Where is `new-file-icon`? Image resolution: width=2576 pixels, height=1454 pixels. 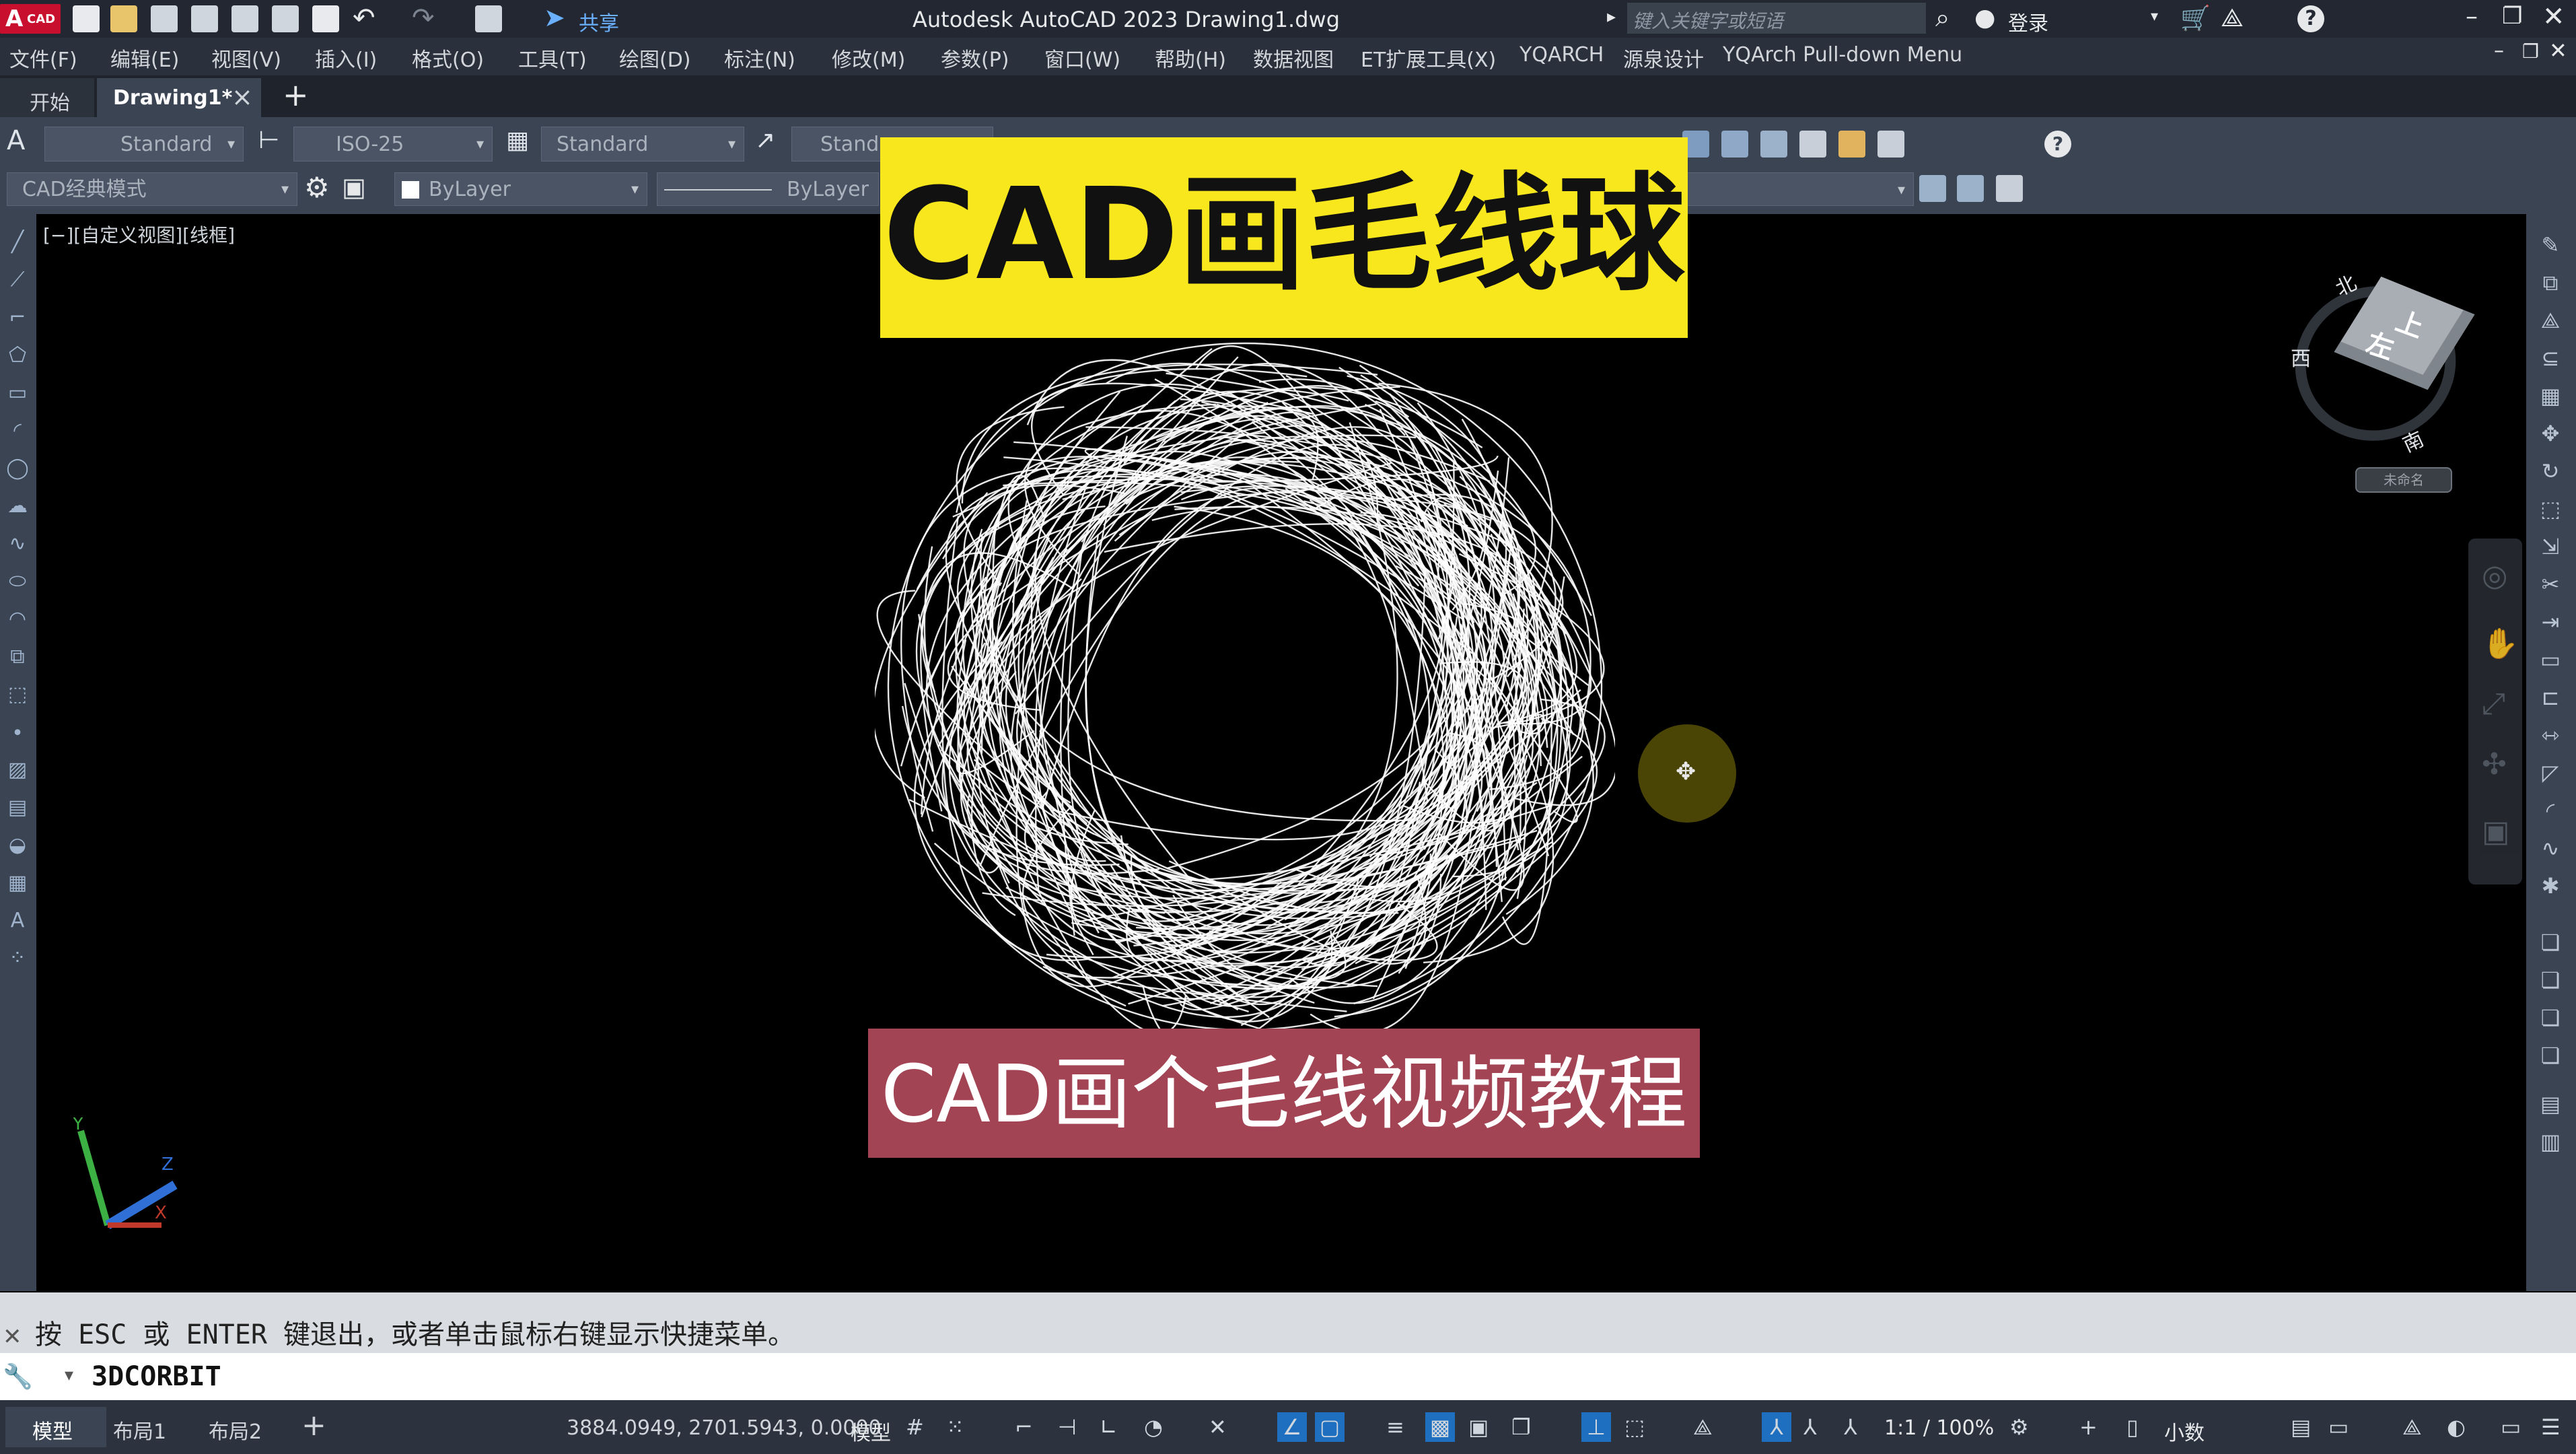
new-file-icon is located at coordinates (87, 18).